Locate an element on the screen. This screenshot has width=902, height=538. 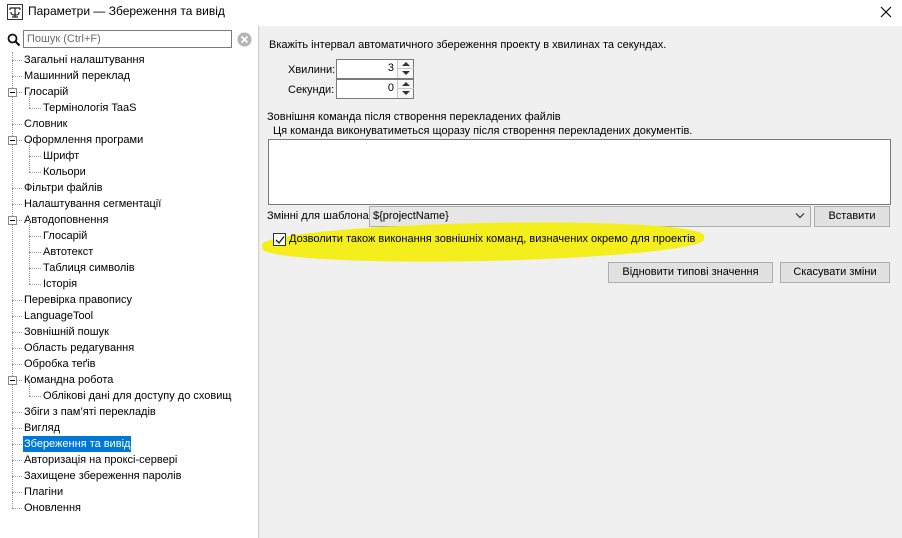
tree-item: Облікові дані для доступу до сховищ is located at coordinates (129, 392).